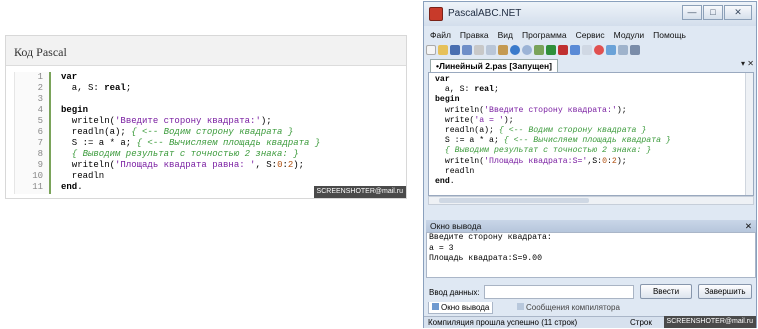 The height and width of the screenshot is (329, 758). I want to click on save-icon, so click(455, 50).